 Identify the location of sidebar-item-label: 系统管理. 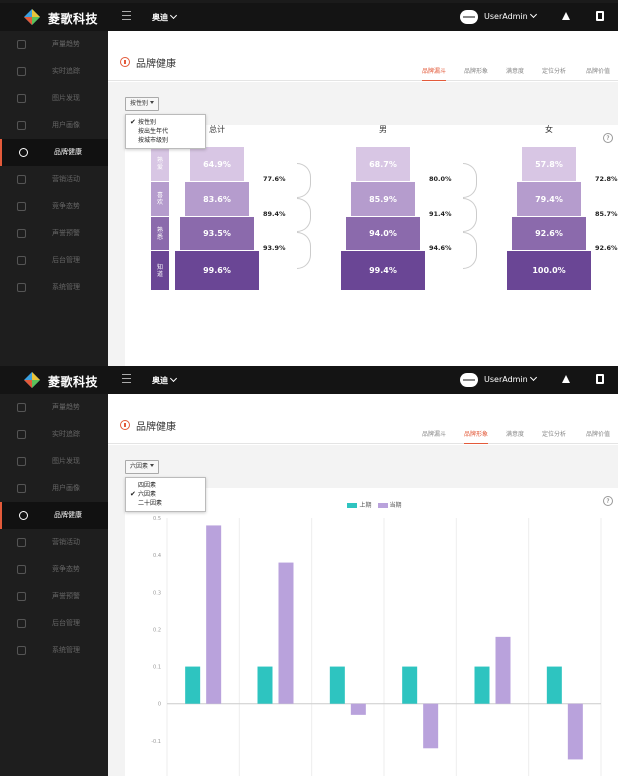
(66, 650).